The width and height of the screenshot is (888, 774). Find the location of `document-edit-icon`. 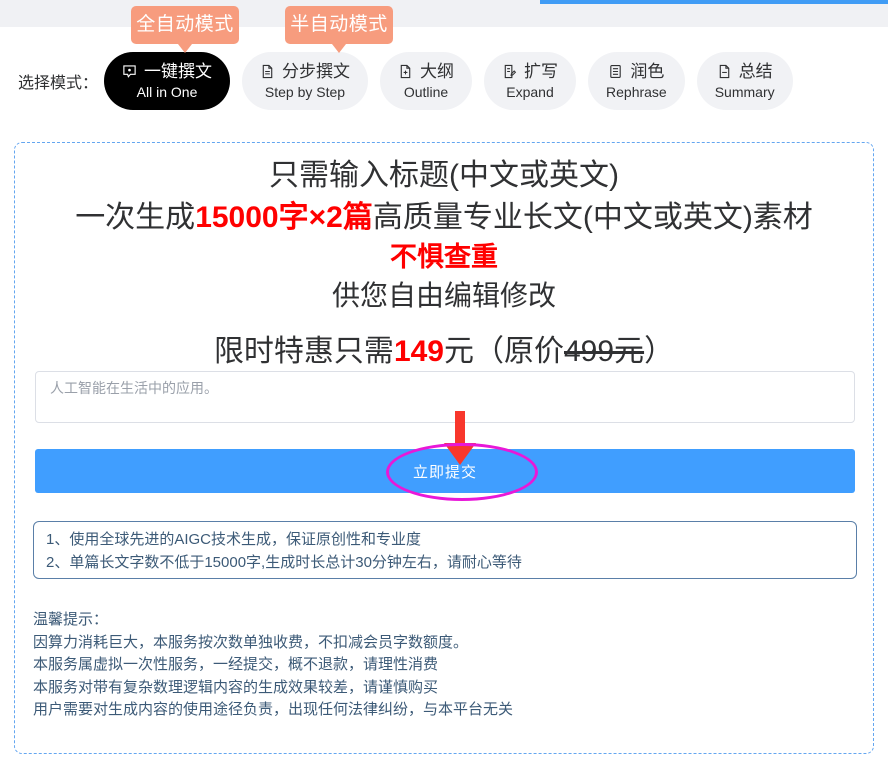

document-edit-icon is located at coordinates (509, 71).